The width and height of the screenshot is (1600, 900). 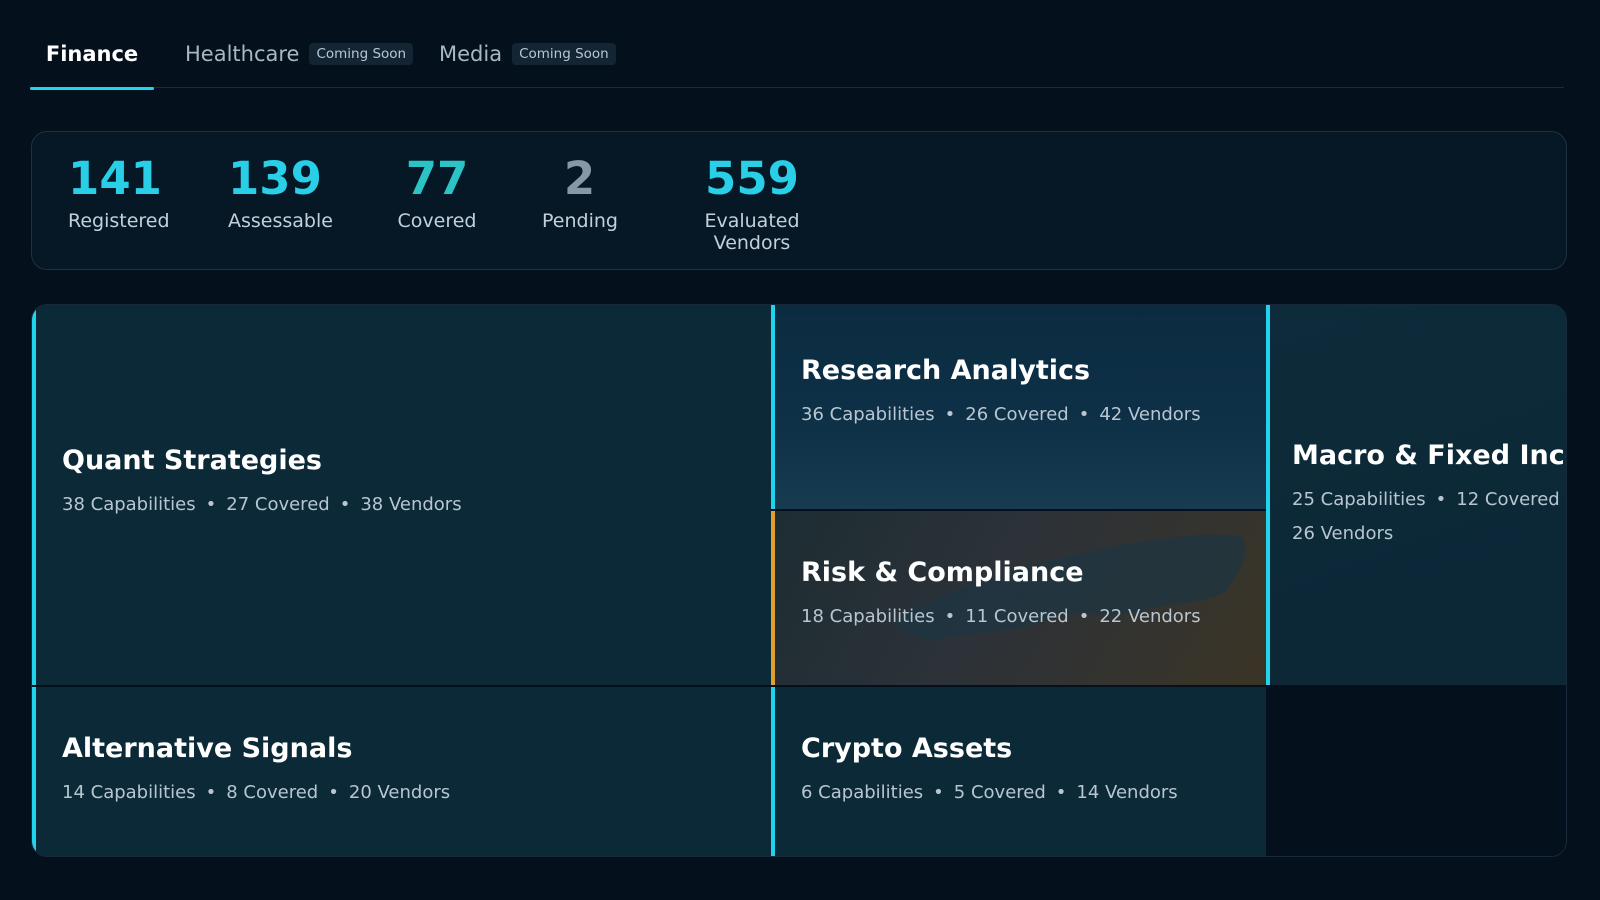 I want to click on stat-evaluated-vendors: 559 Evaluated Vendors, so click(x=752, y=204).